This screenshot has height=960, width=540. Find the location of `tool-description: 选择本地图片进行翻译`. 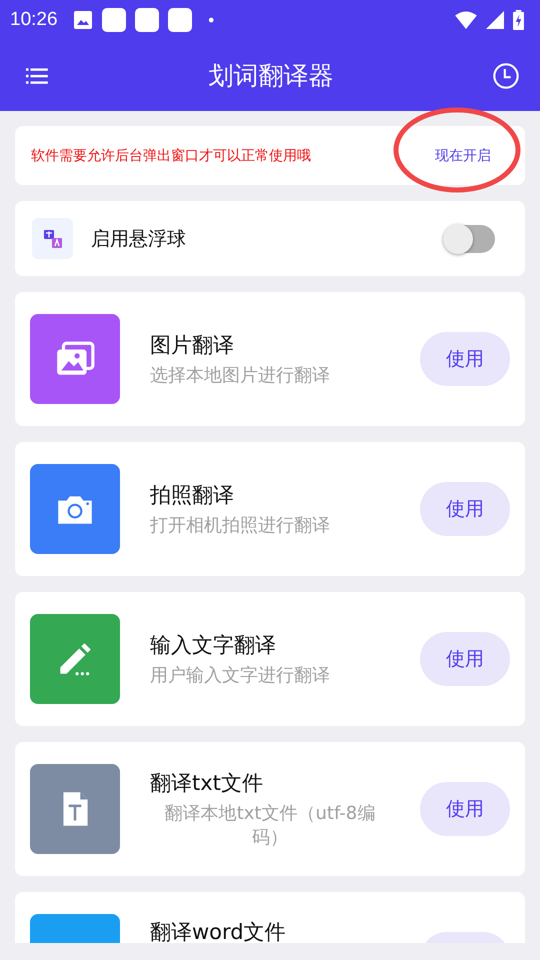

tool-description: 选择本地图片进行翻译 is located at coordinates (240, 375).